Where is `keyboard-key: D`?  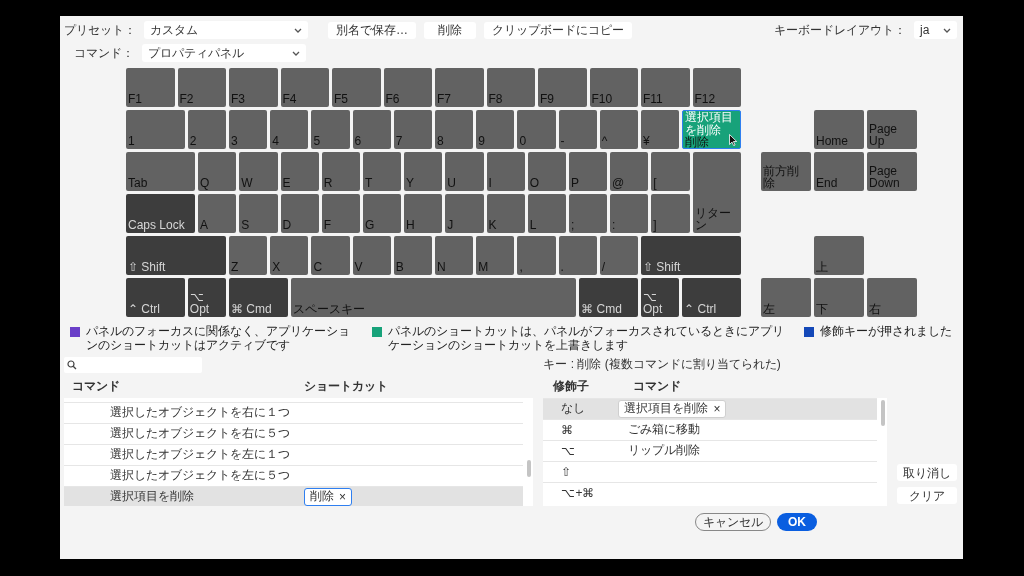 keyboard-key: D is located at coordinates (299, 213).